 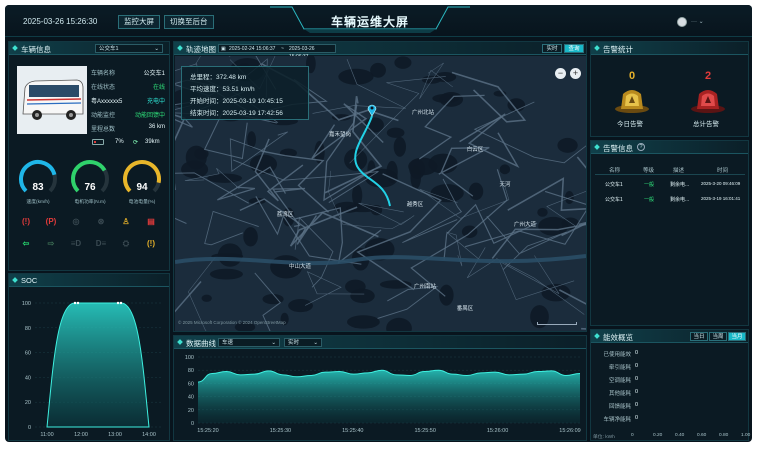 I want to click on soc-header: SOC, so click(x=89, y=280).